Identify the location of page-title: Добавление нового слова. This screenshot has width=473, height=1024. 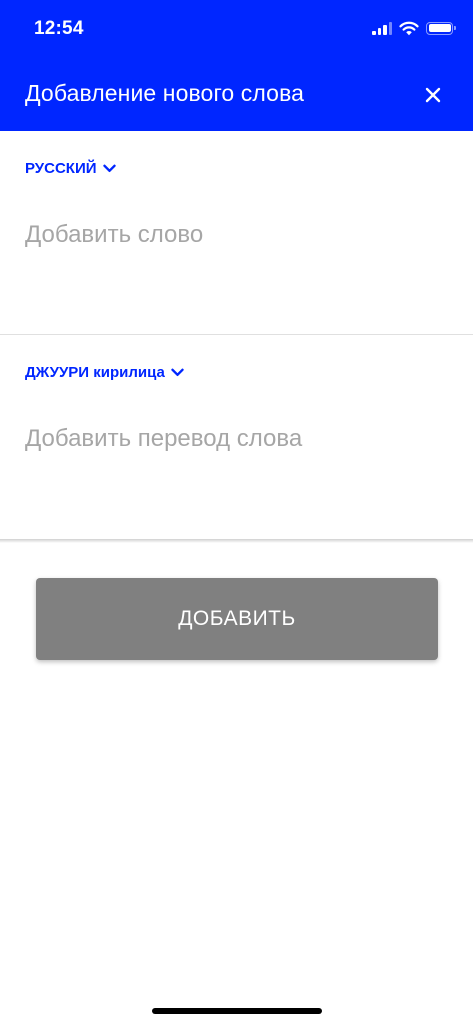
(165, 93).